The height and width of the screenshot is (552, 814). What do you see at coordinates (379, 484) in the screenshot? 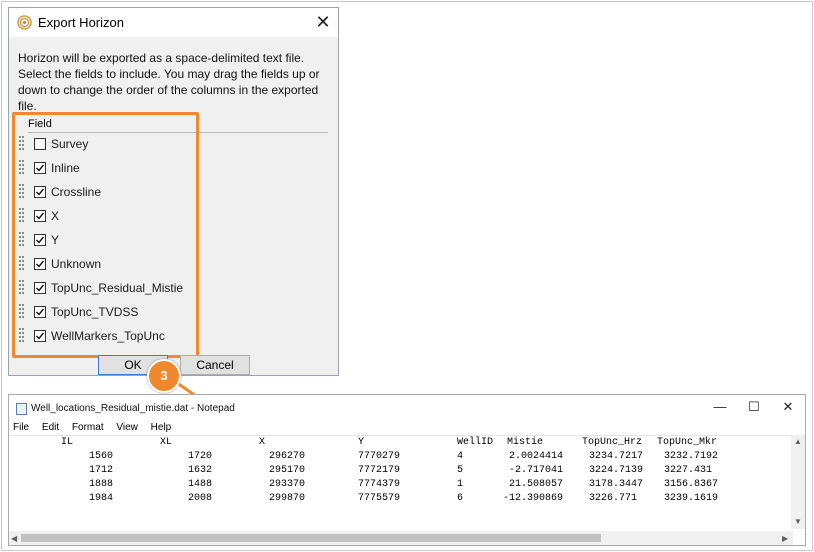
I see `table-cell: 7774379` at bounding box center [379, 484].